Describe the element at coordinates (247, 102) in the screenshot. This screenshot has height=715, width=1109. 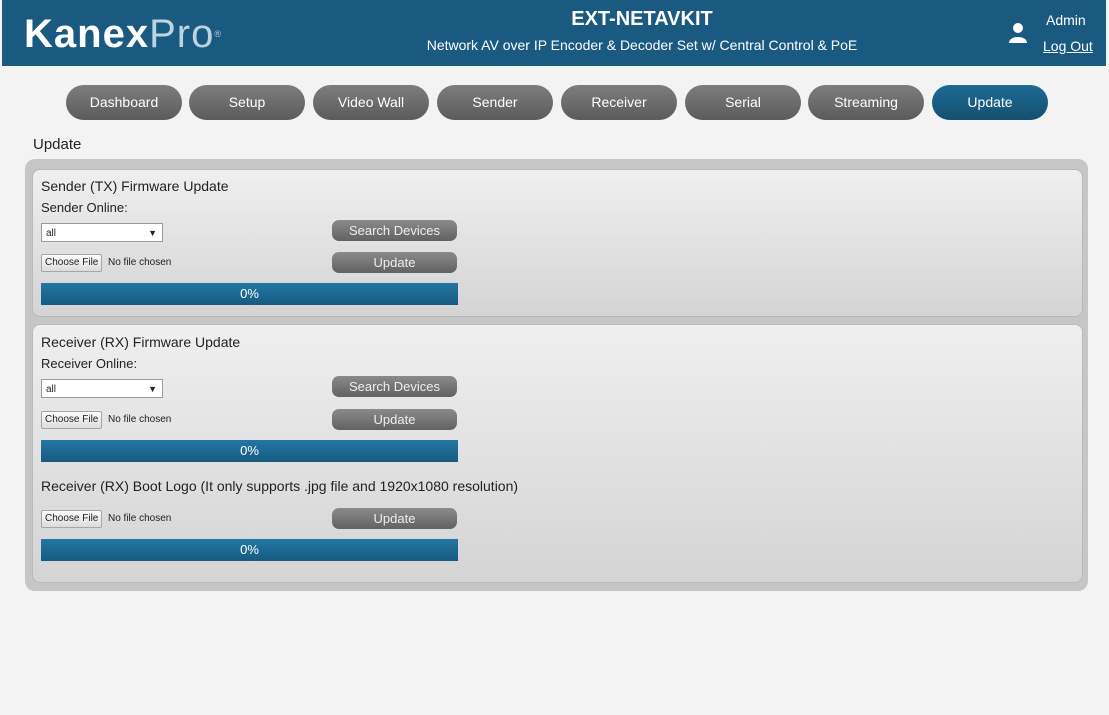
I see `tab-setup: Setup` at that location.